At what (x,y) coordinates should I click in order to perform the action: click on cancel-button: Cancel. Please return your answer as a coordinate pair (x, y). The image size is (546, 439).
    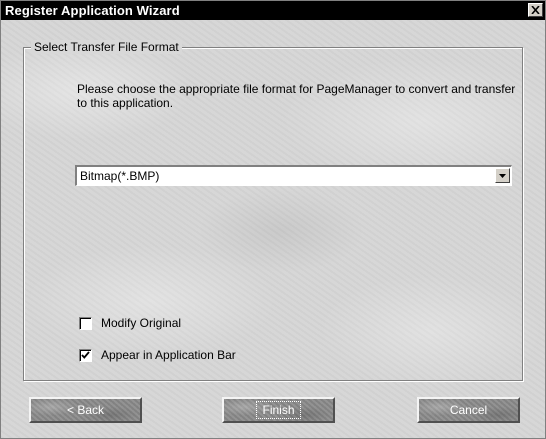
    Looking at the image, I should click on (468, 410).